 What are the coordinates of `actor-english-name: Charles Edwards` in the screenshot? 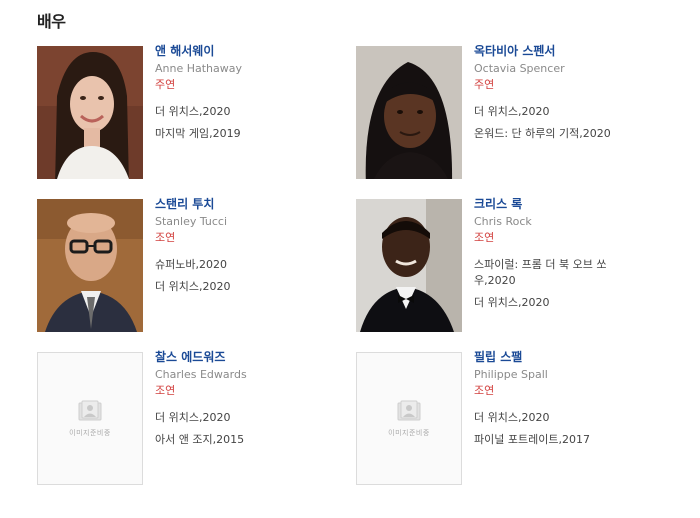 It's located at (201, 374).